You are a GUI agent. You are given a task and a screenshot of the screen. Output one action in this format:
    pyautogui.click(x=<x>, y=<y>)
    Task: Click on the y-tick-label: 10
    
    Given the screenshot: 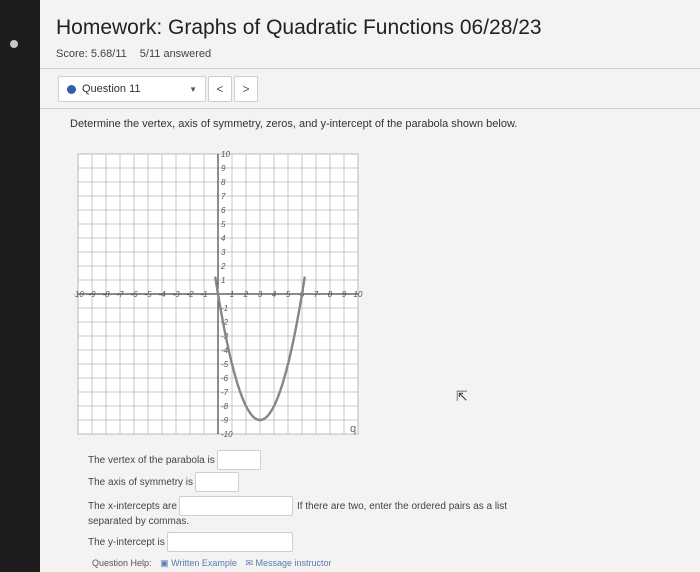 What is the action you would take?
    pyautogui.click(x=225, y=154)
    